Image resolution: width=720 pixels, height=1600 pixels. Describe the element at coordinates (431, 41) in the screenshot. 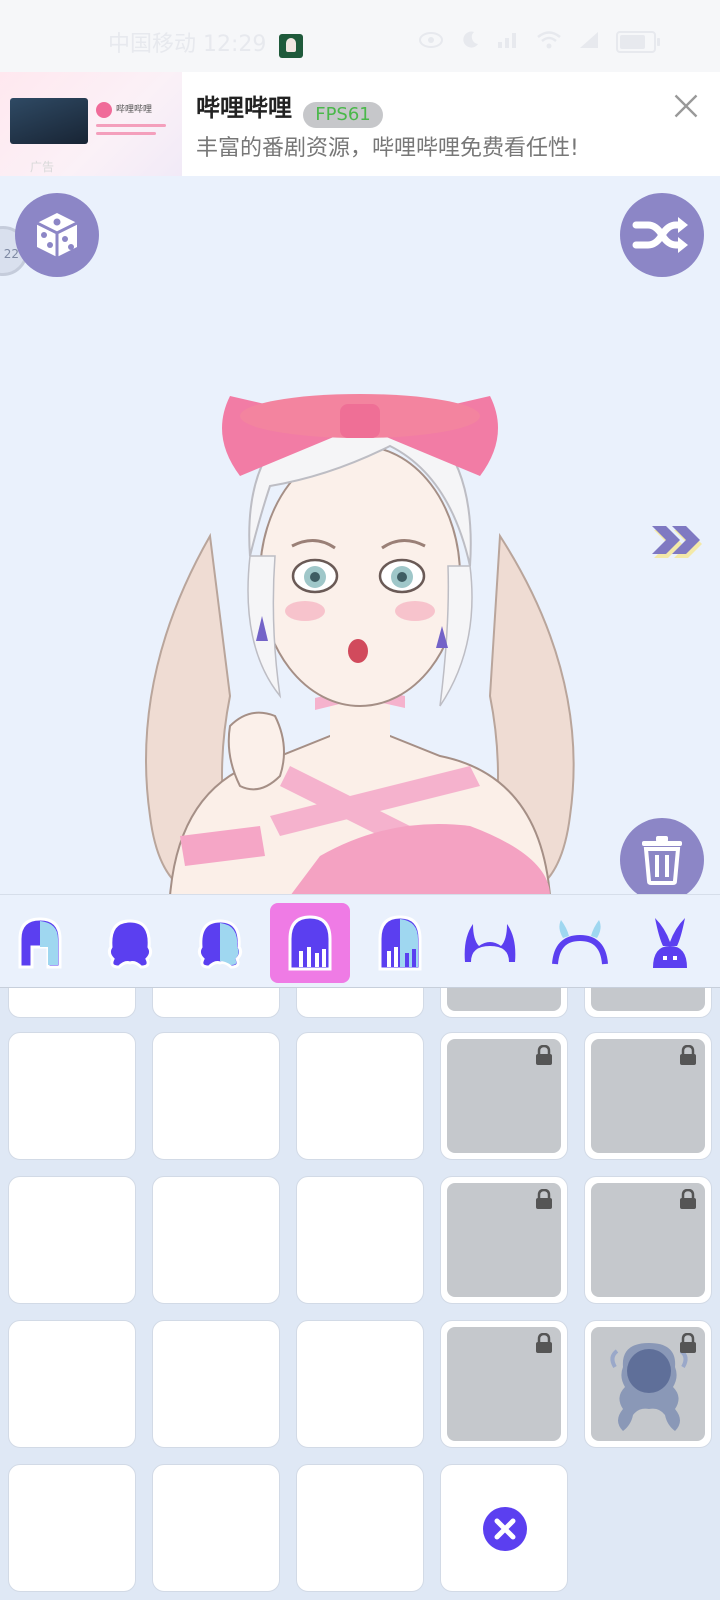

I see `eye-icon` at that location.